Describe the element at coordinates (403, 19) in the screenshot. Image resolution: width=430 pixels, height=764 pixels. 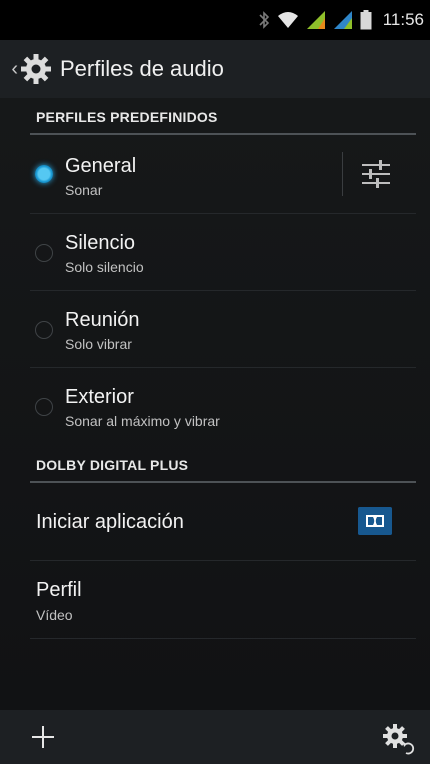
I see `status-time: 11:56` at that location.